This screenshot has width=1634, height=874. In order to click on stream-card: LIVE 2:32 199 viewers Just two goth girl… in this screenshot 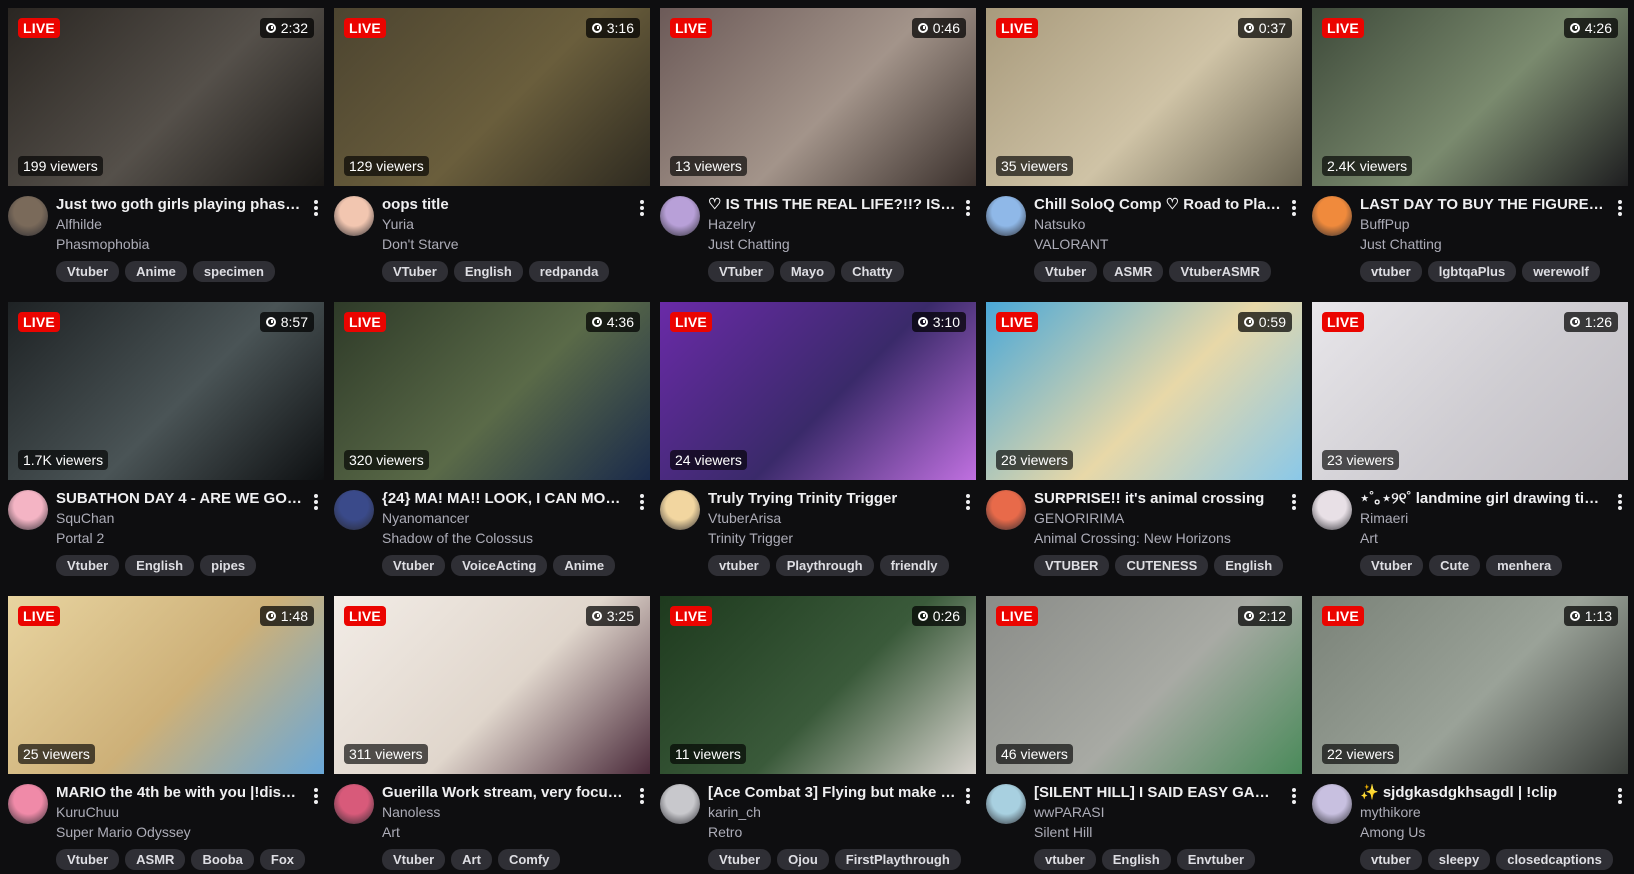, I will do `click(166, 145)`.